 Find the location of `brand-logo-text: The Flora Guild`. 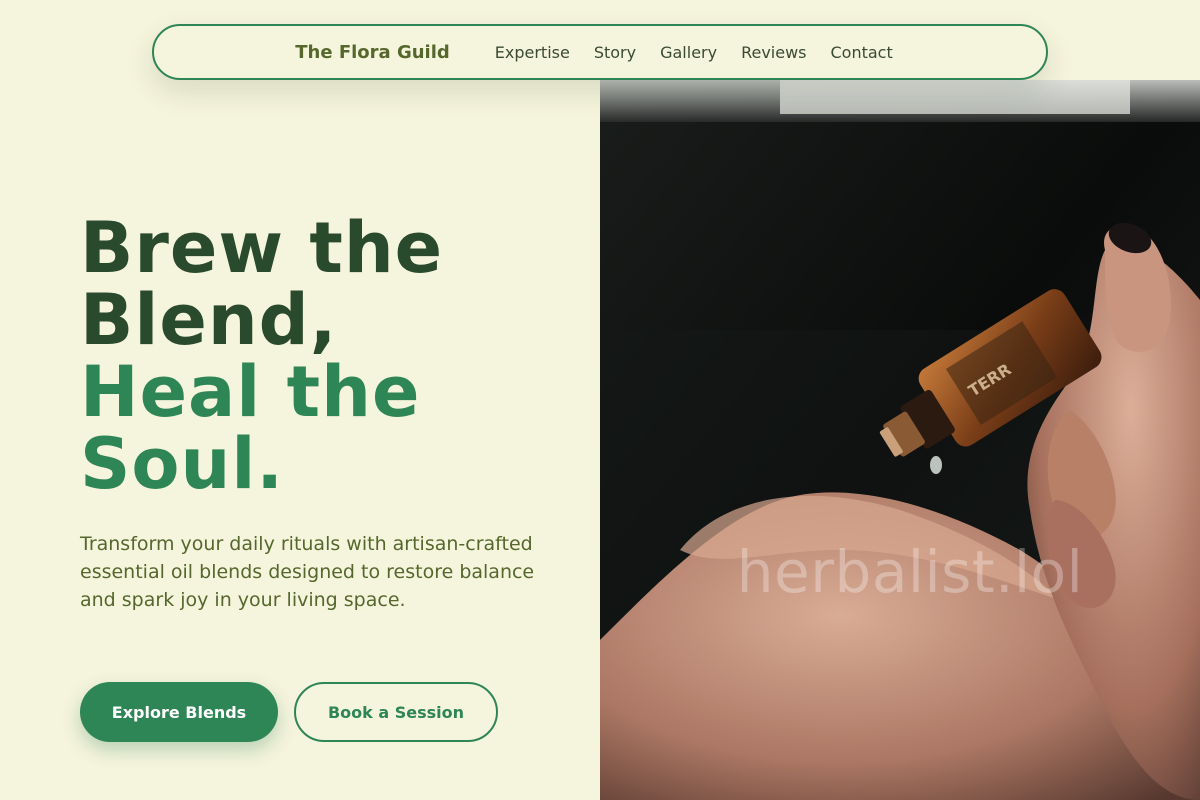

brand-logo-text: The Flora Guild is located at coordinates (372, 52).